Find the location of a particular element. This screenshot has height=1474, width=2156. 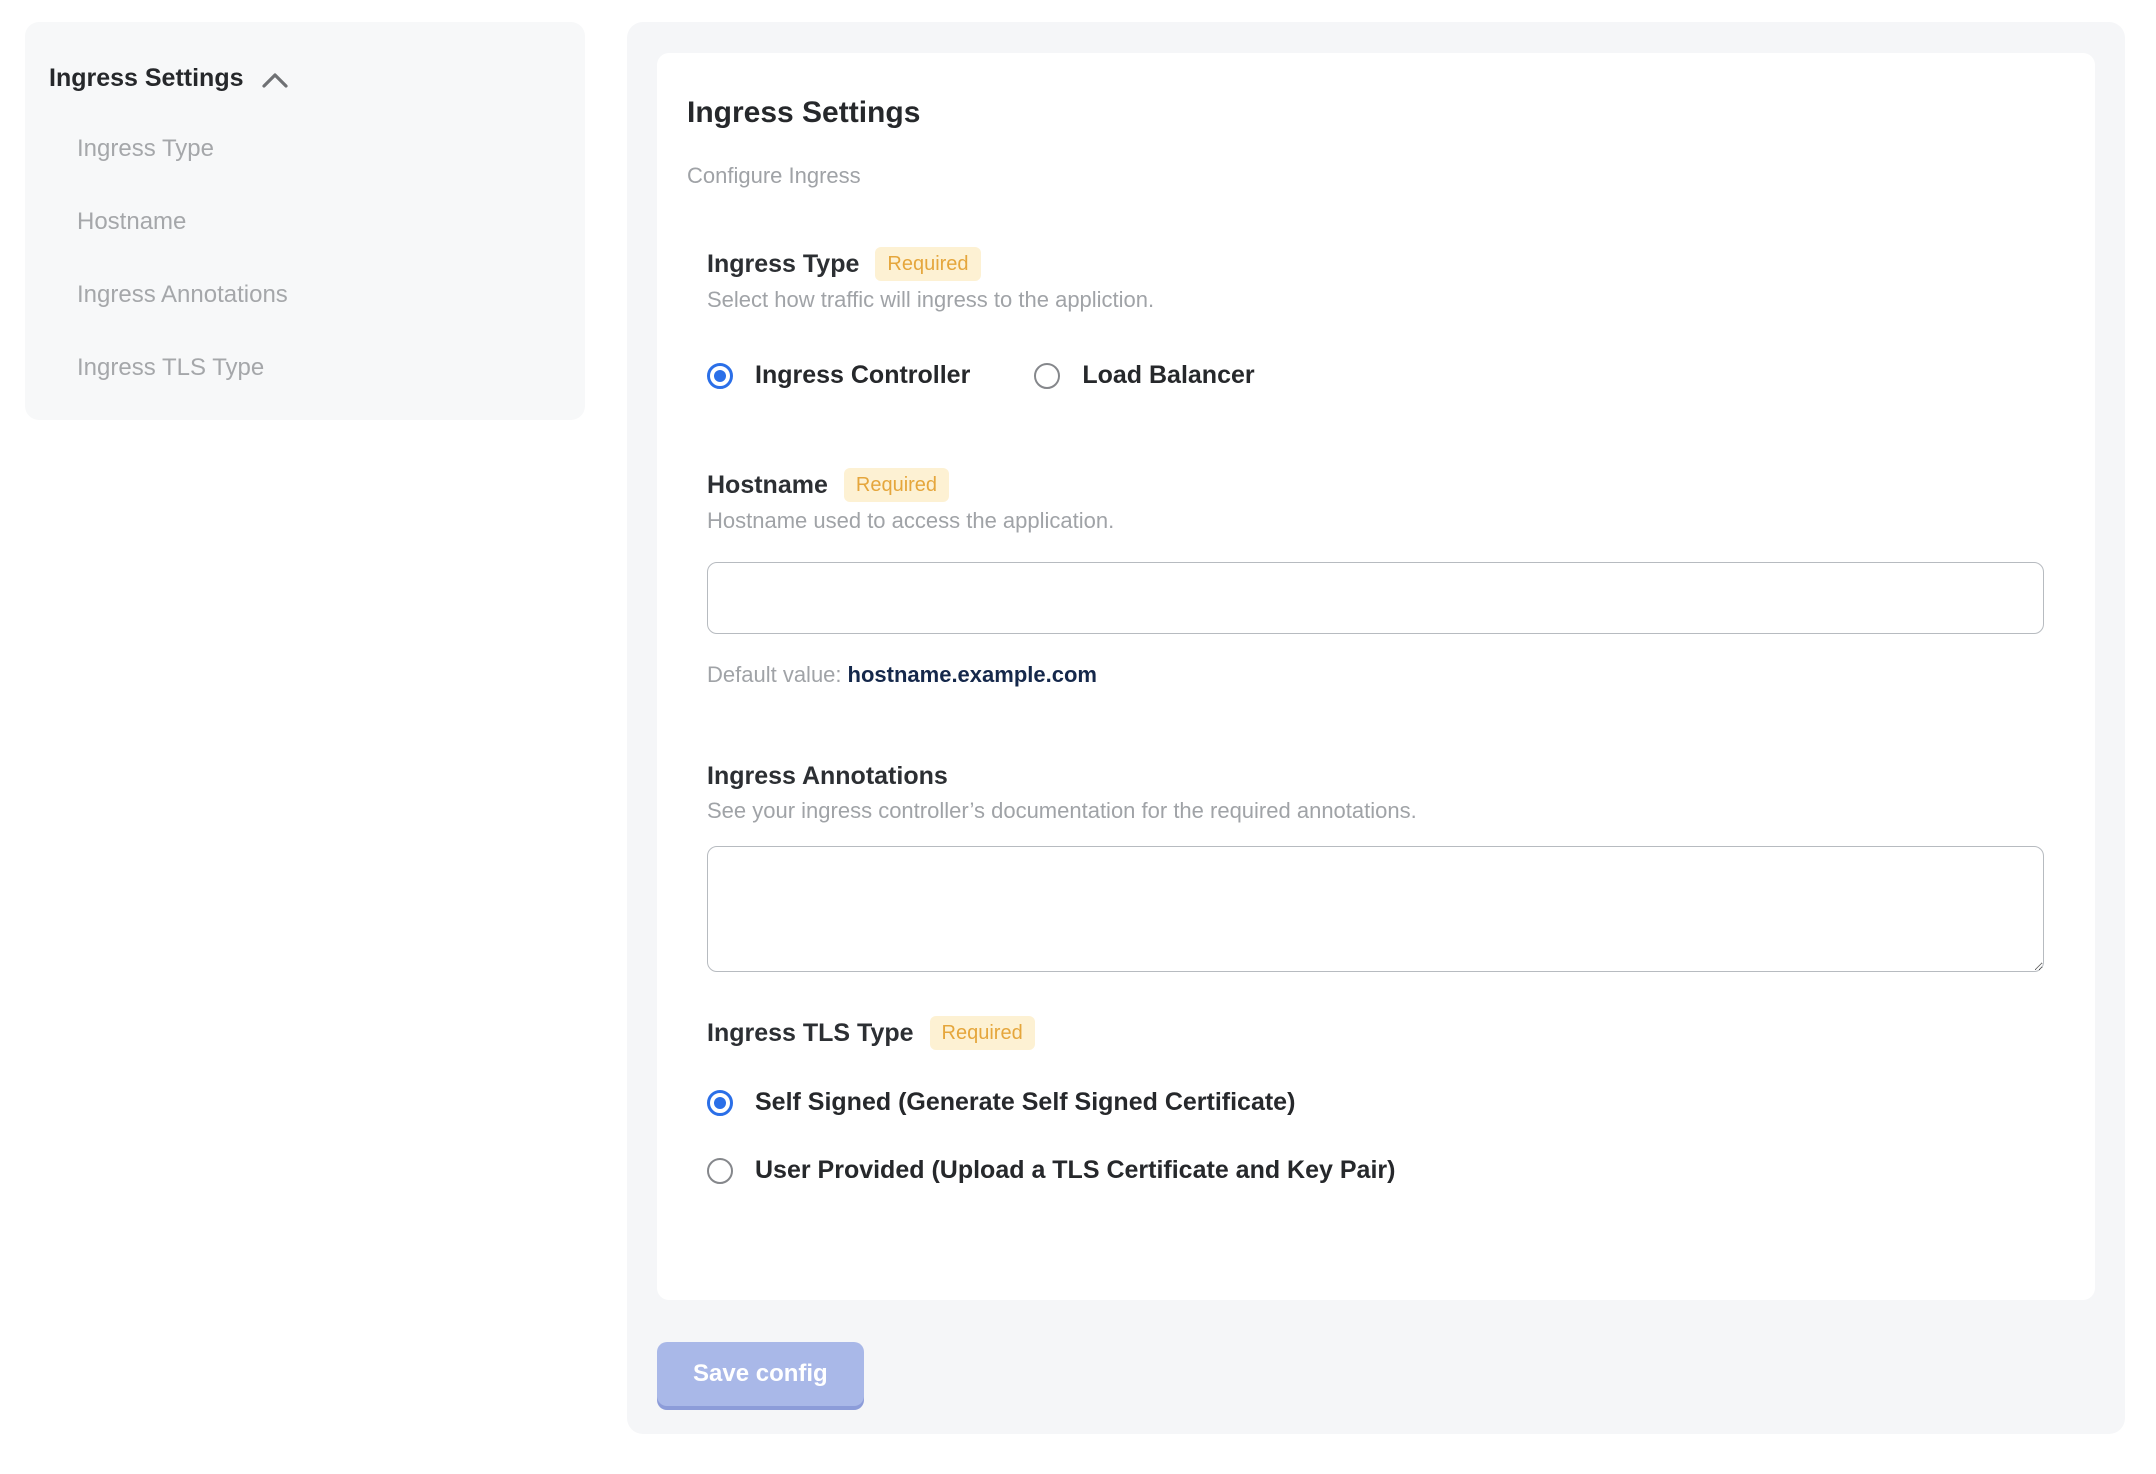

field-label: Ingress Type is located at coordinates (783, 264).